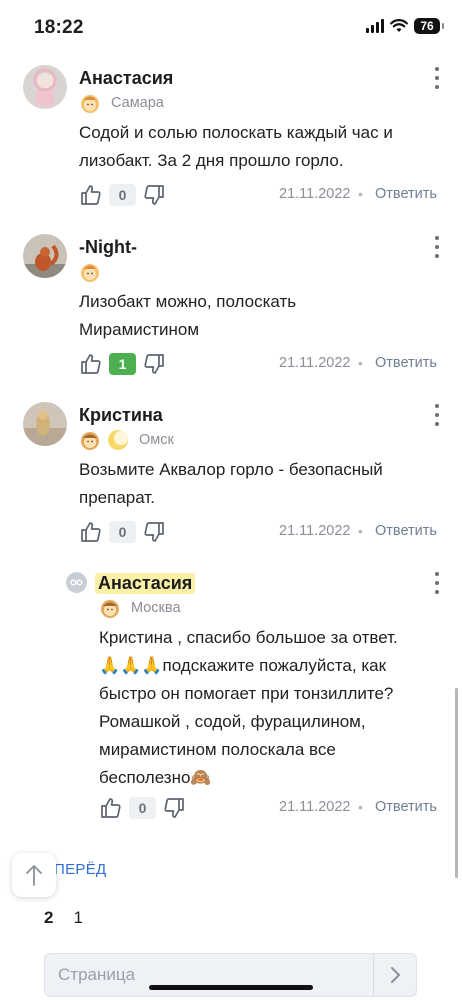 Image resolution: width=462 pixels, height=1000 pixels. I want to click on comment-city: Москва, so click(156, 608).